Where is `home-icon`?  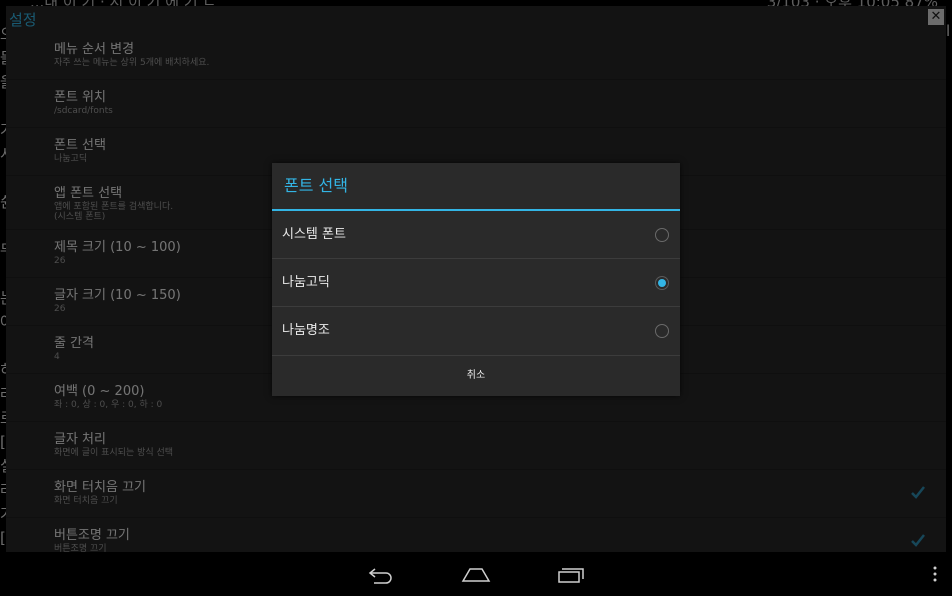 home-icon is located at coordinates (476, 574).